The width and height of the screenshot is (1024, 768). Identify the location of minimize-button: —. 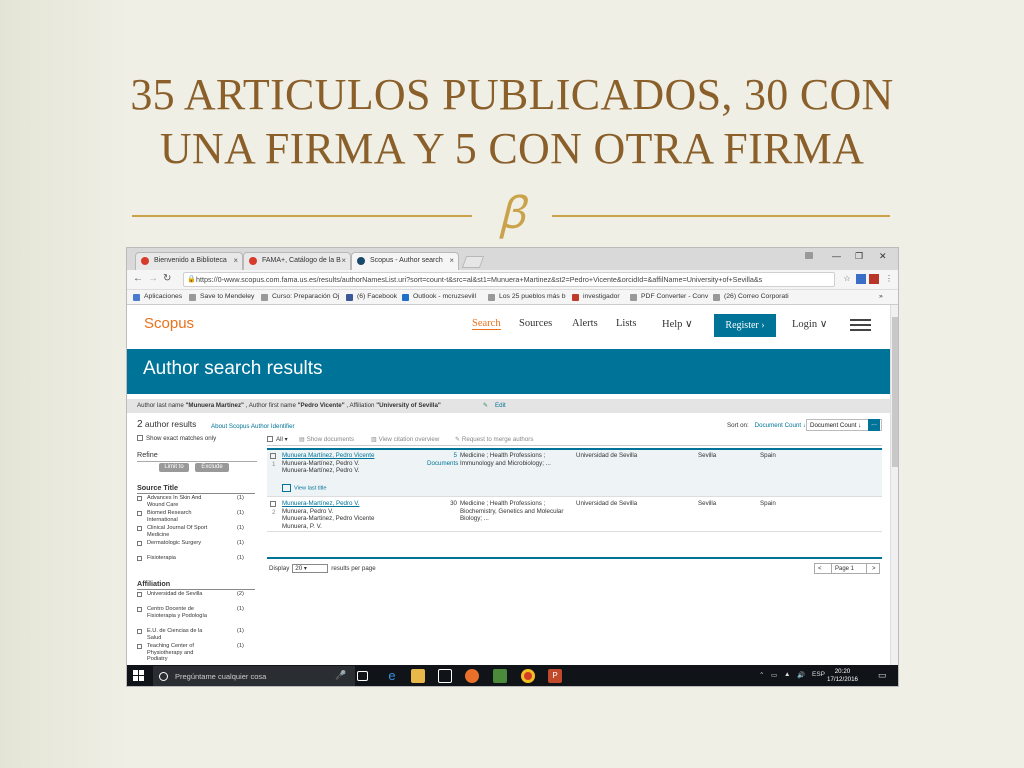
(836, 256).